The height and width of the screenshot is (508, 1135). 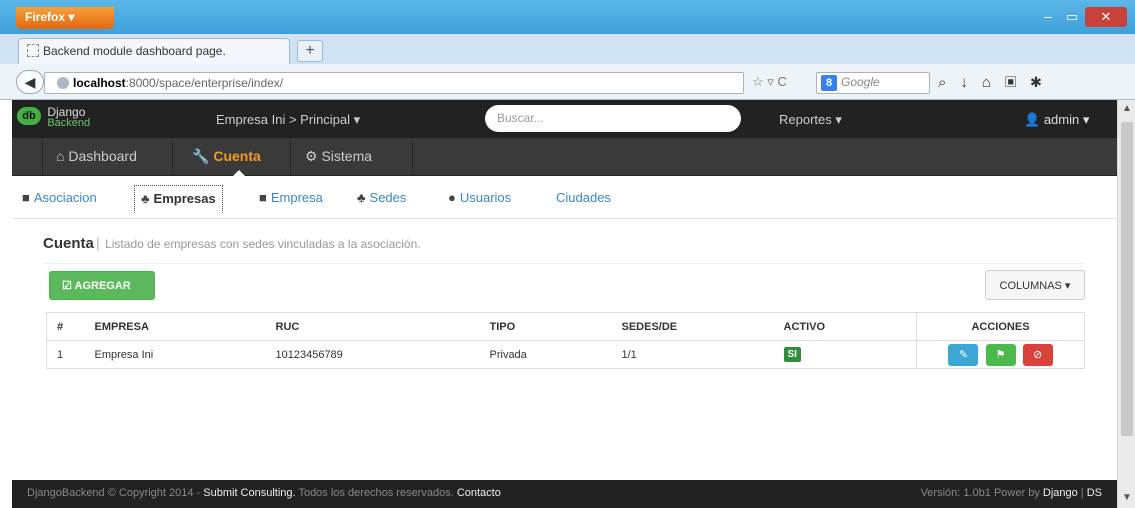 I want to click on browser-search-input: 8 Google, so click(x=873, y=83).